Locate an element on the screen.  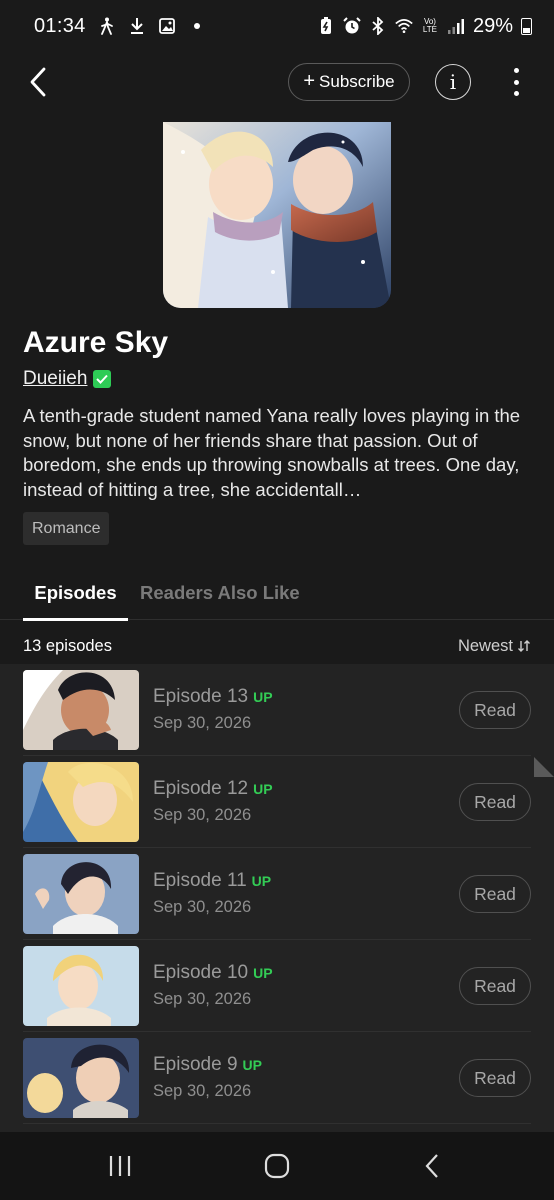
status-bar-right: Vo) LTE 29% is located at coordinates (424, 26).